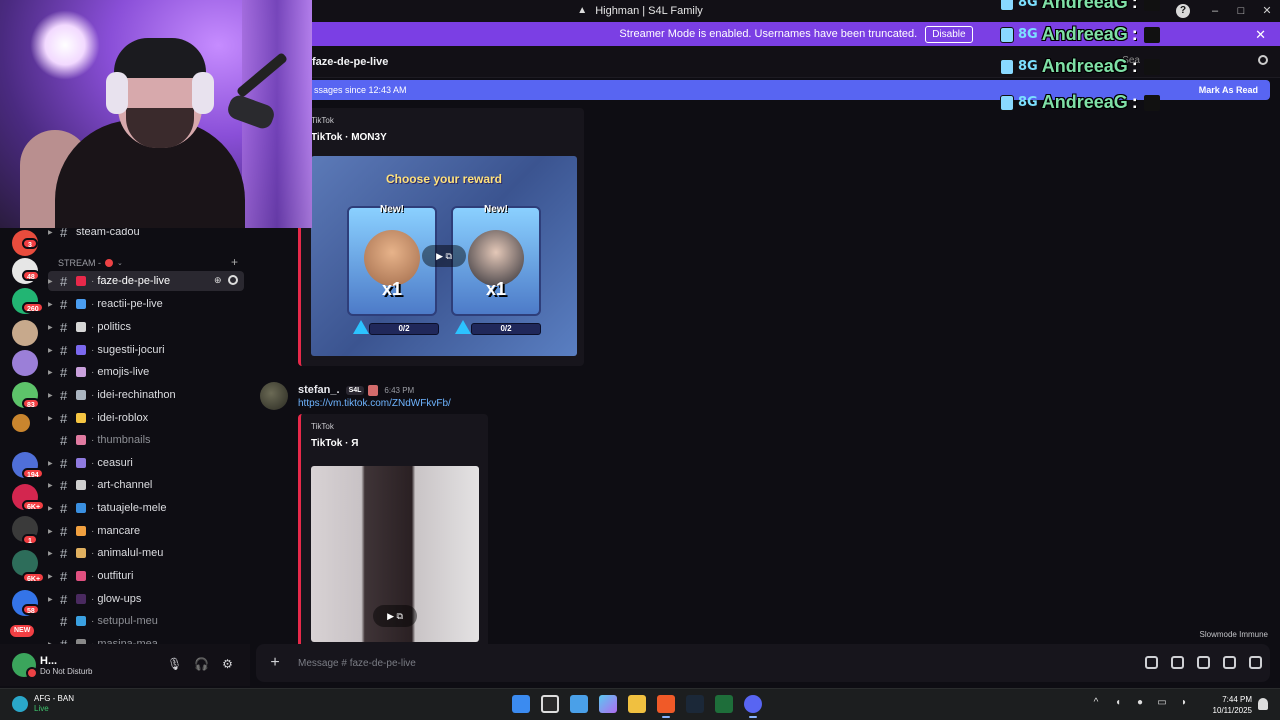  Describe the element at coordinates (724, 704) in the screenshot. I see `excel-icon` at that location.